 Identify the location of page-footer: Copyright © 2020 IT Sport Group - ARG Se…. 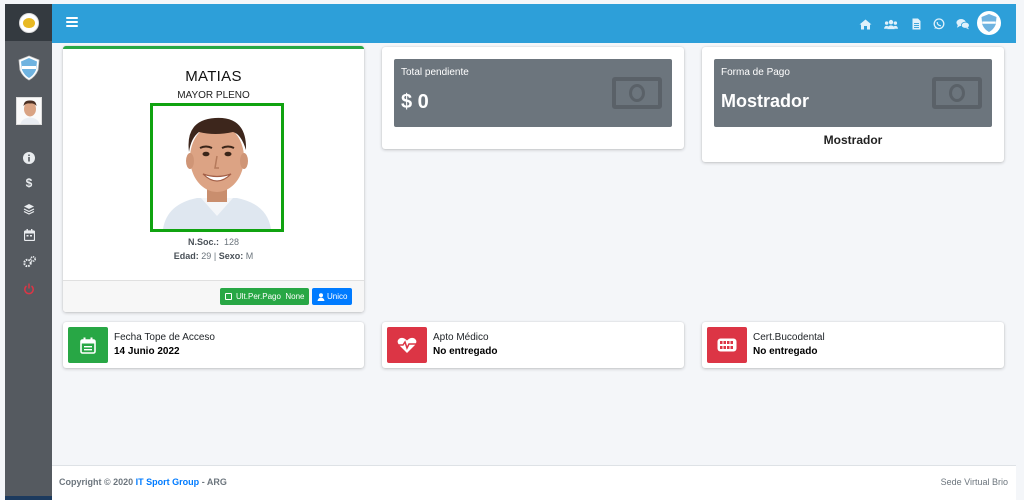
(534, 482).